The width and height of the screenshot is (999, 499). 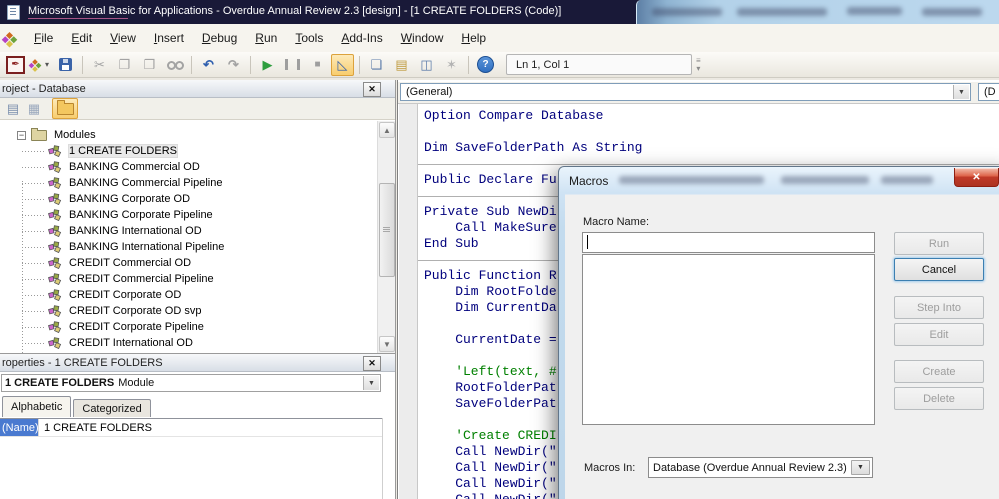 I want to click on edit-button: Edit, so click(x=939, y=334).